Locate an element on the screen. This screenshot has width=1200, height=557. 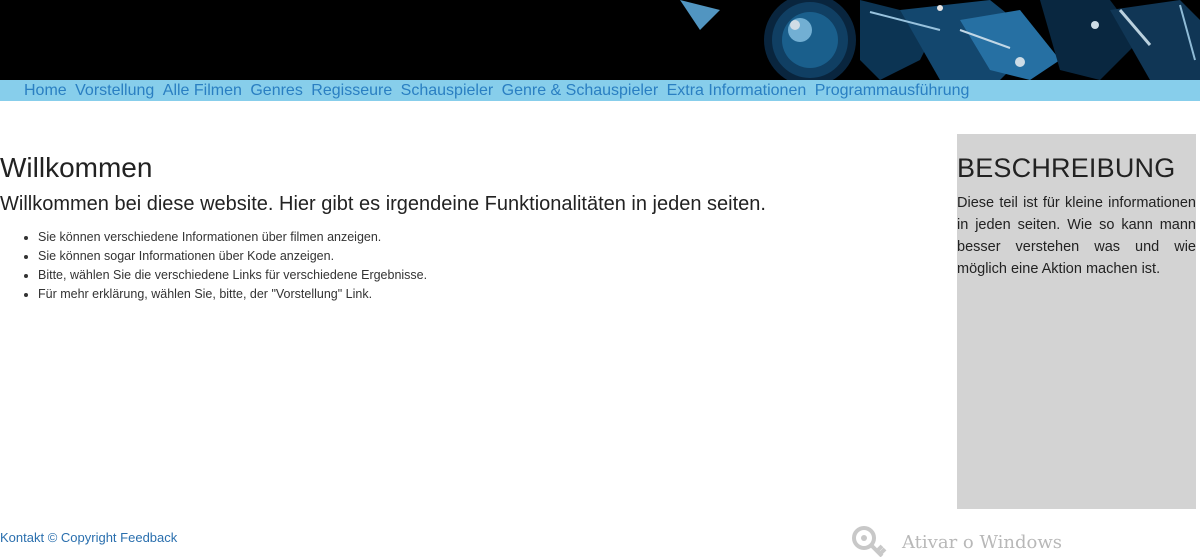
motorcycle-banner-image is located at coordinates (600, 40).